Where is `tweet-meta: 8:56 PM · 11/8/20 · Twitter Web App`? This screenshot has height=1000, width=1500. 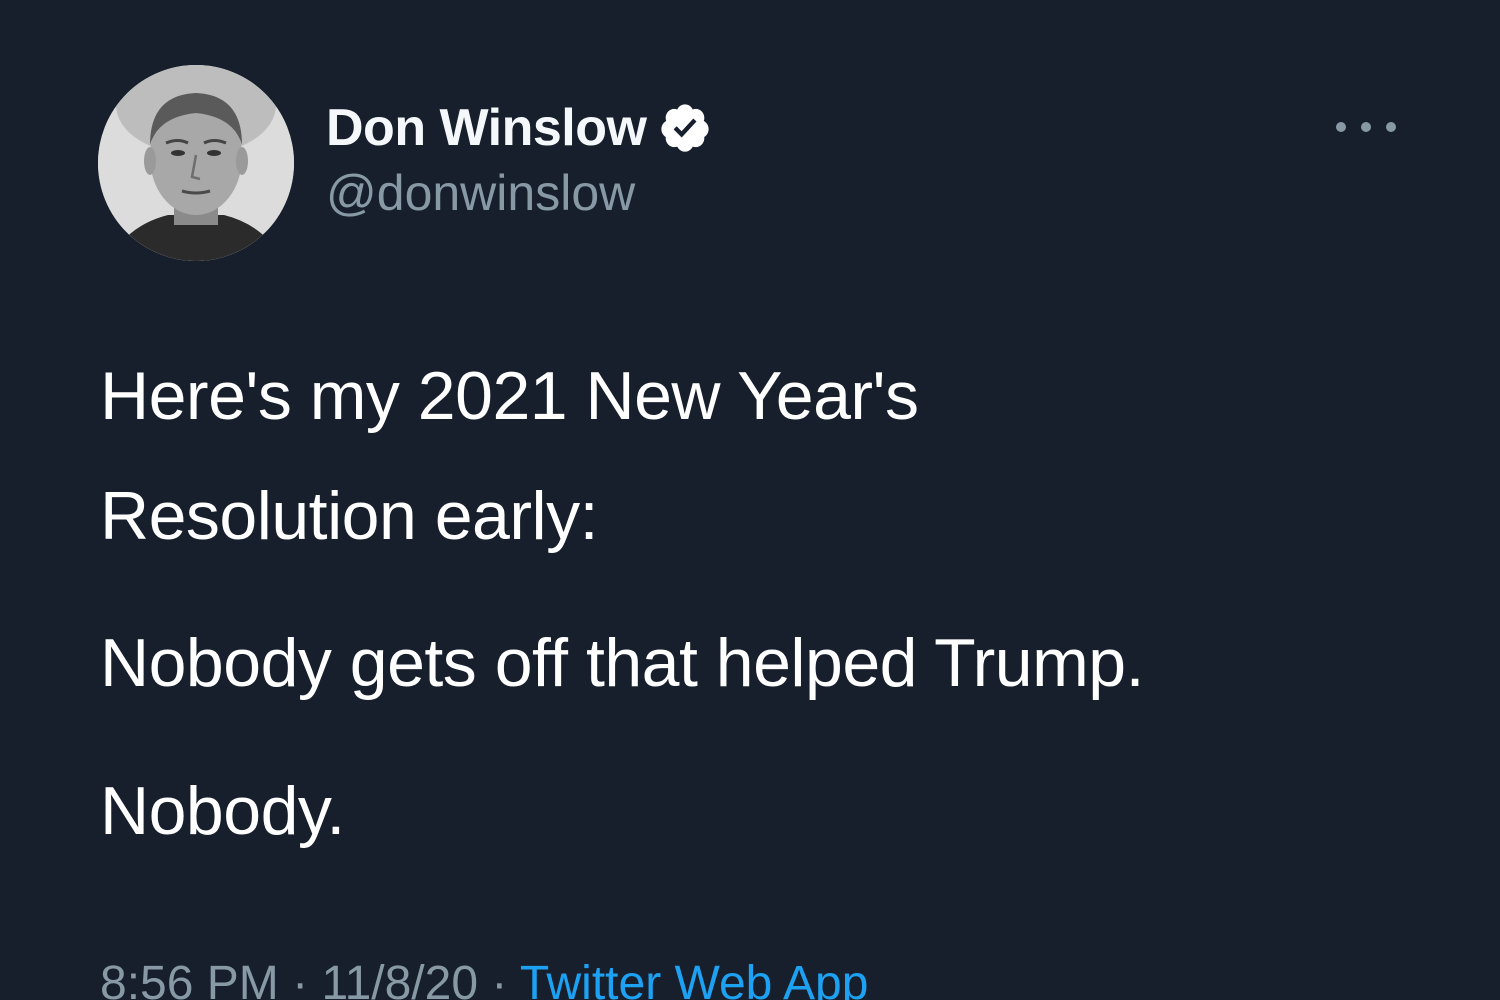
tweet-meta: 8:56 PM · 11/8/20 · Twitter Web App is located at coordinates (484, 978).